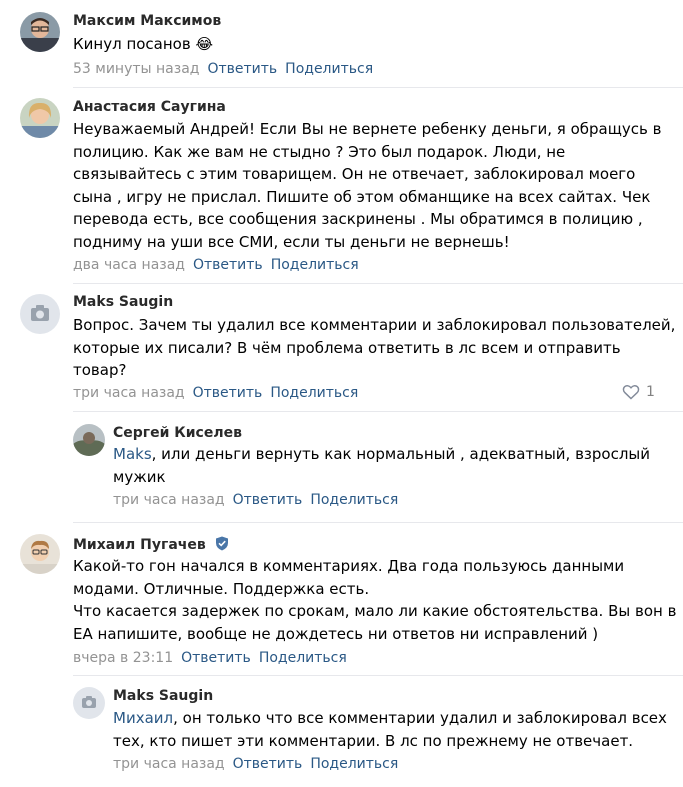  I want to click on verified-shield-icon, so click(221, 543).